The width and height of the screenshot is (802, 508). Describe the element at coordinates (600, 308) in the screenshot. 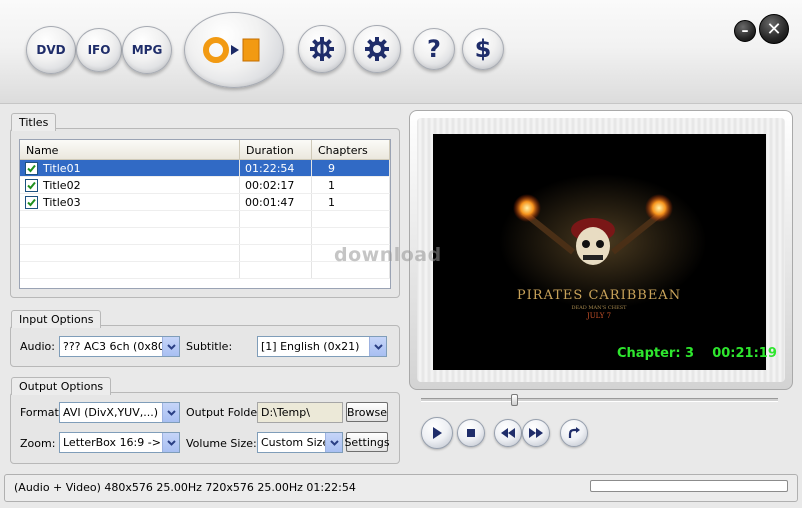

I see `poster-subtitle: DEAD MAN'S CHEST` at that location.